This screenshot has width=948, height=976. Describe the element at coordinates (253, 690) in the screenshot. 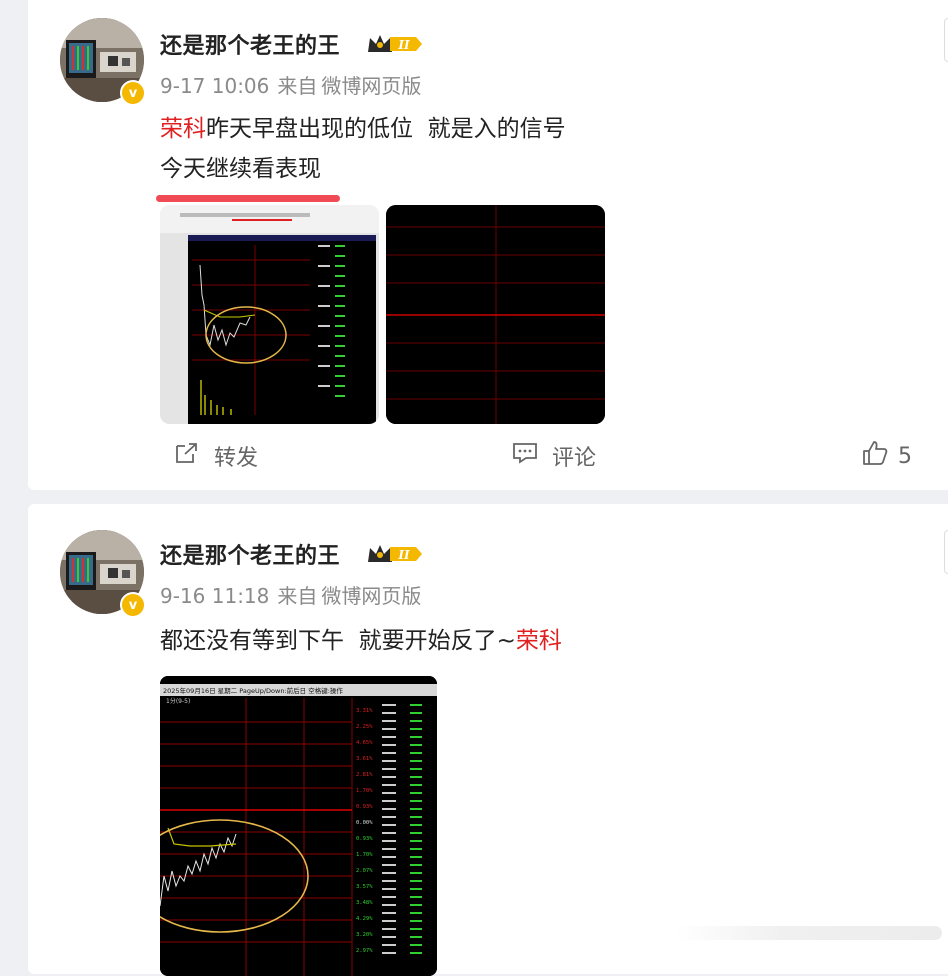

I see `chart-header-text: 2025年09月16日 星期二 PageUp/Down:前后日 空格键:操作` at that location.